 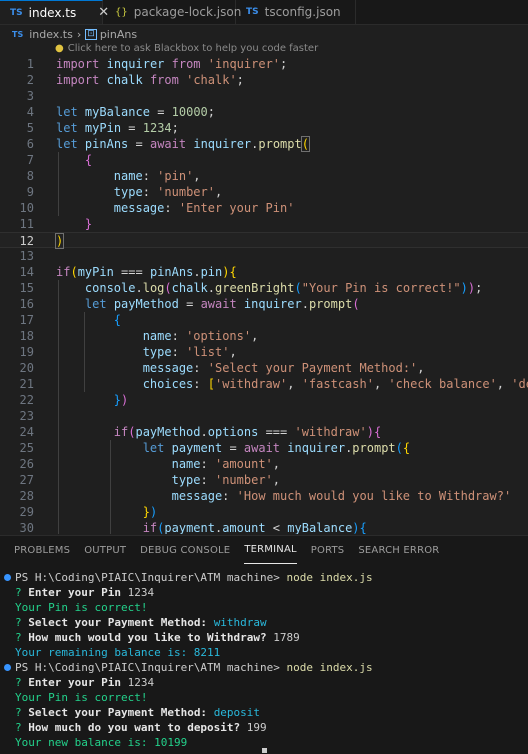 What do you see at coordinates (128, 352) in the screenshot?
I see `code-line: 19 type: 'list',` at bounding box center [128, 352].